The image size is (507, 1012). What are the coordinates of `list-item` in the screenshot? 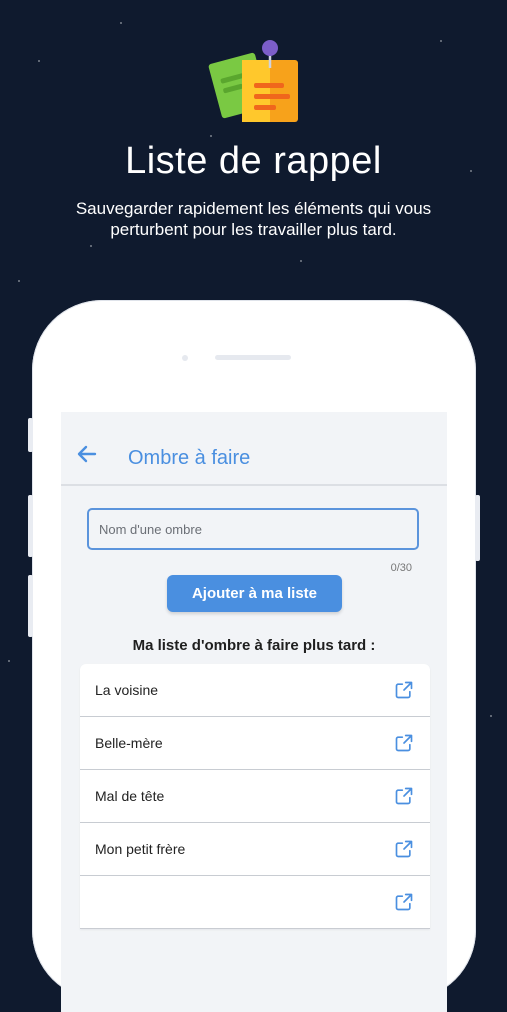 It's located at (255, 902).